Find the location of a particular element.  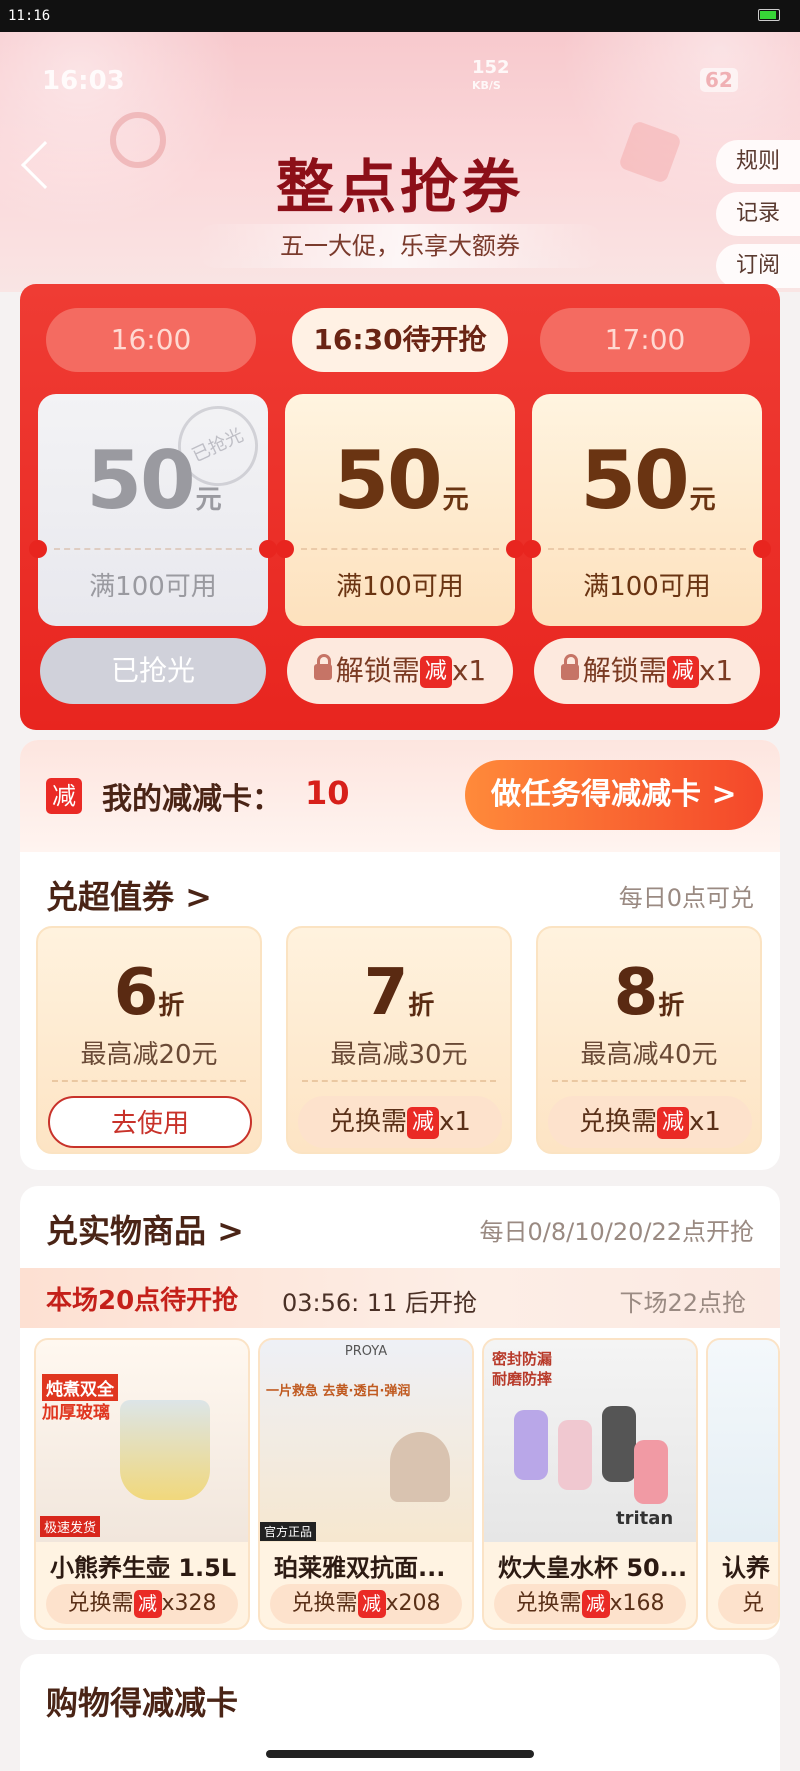

product-card: 密封防漏 耐磨防摔 tritan 炊大皇水杯 50... 兑换需减 x168 is located at coordinates (590, 1484).